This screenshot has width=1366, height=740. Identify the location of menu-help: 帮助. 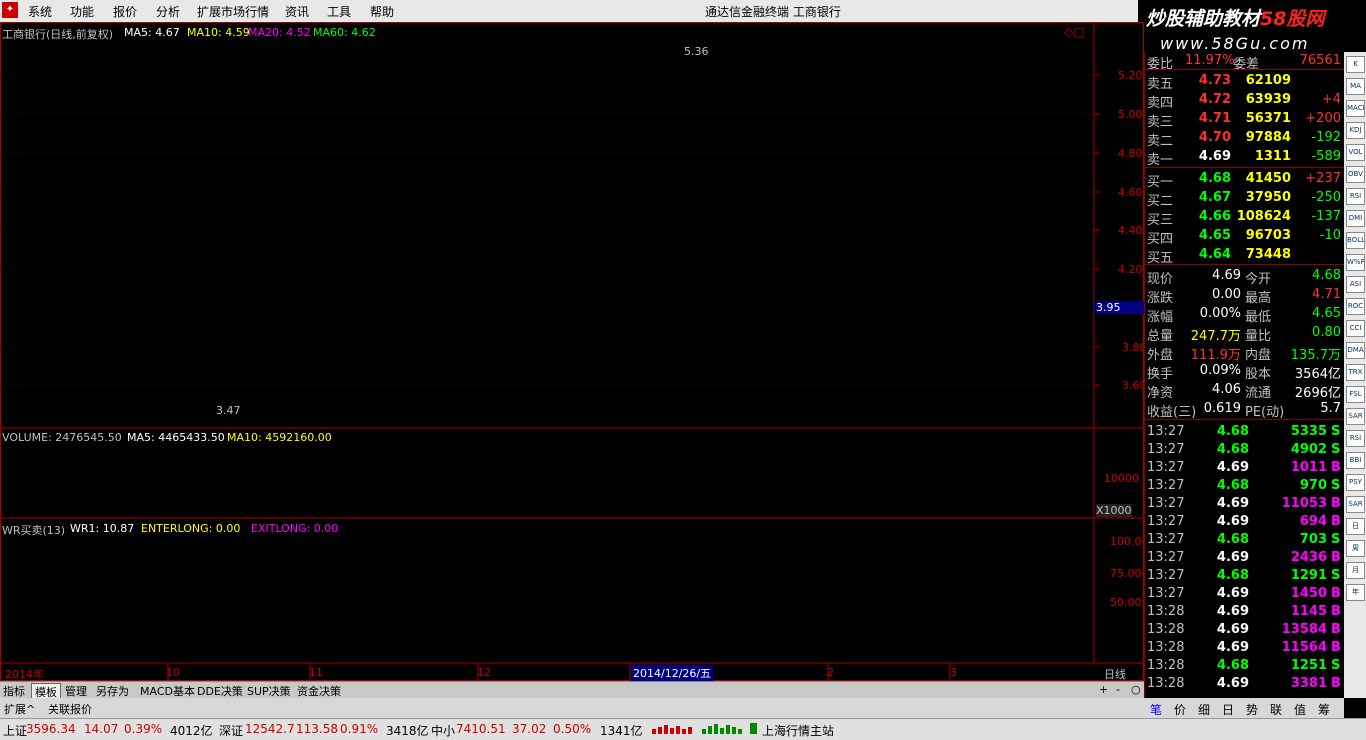
(382, 11).